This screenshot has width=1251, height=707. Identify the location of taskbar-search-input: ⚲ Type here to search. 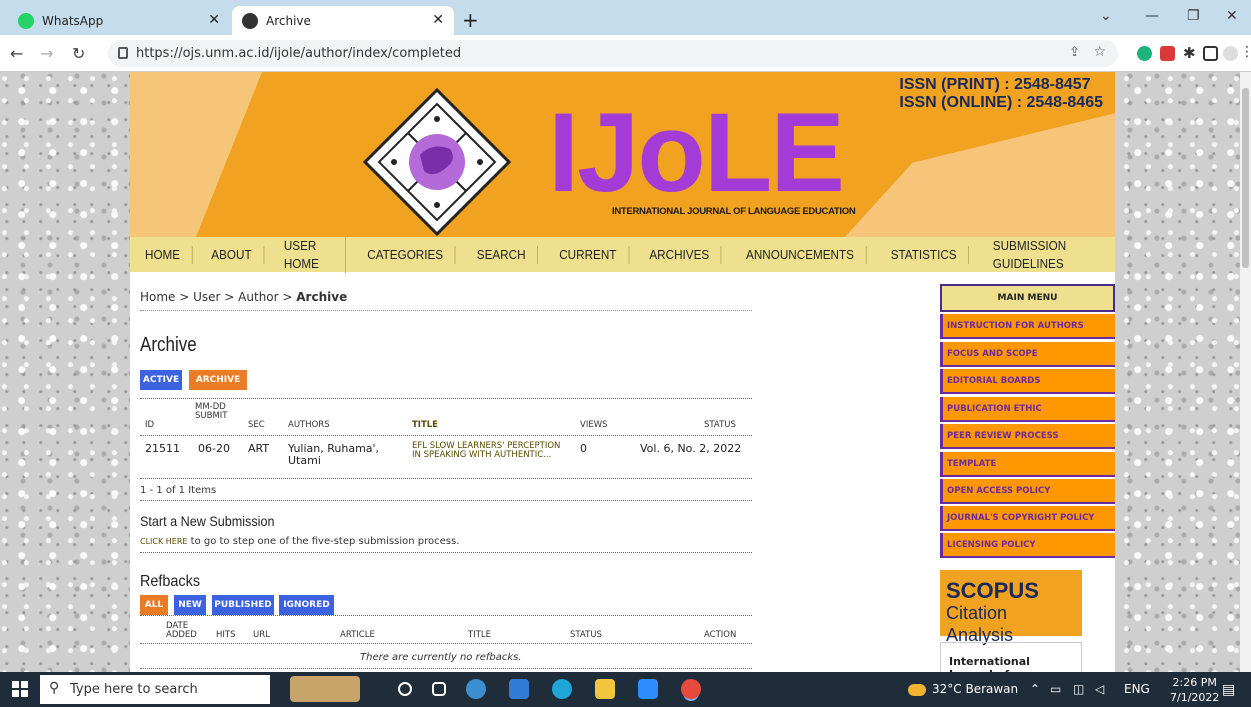
(155, 689).